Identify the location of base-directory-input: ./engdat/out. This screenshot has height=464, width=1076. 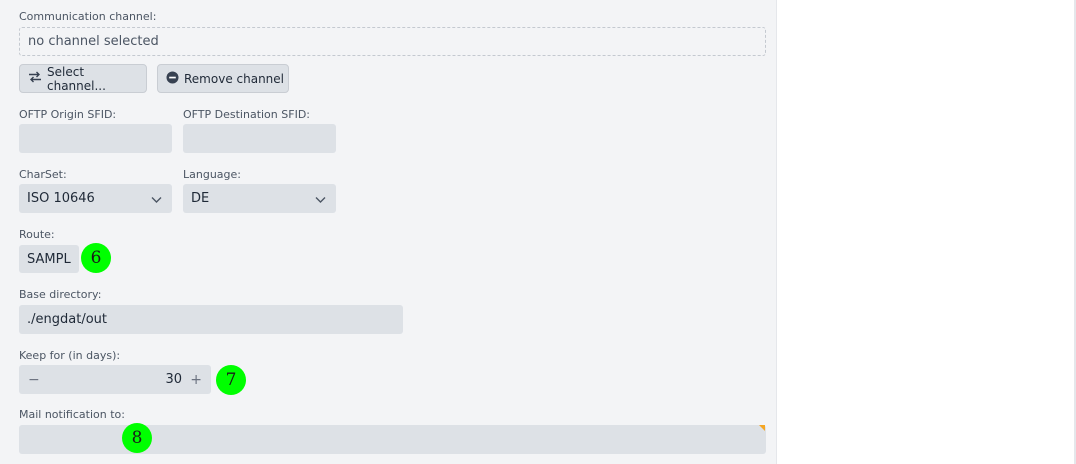
(211, 319).